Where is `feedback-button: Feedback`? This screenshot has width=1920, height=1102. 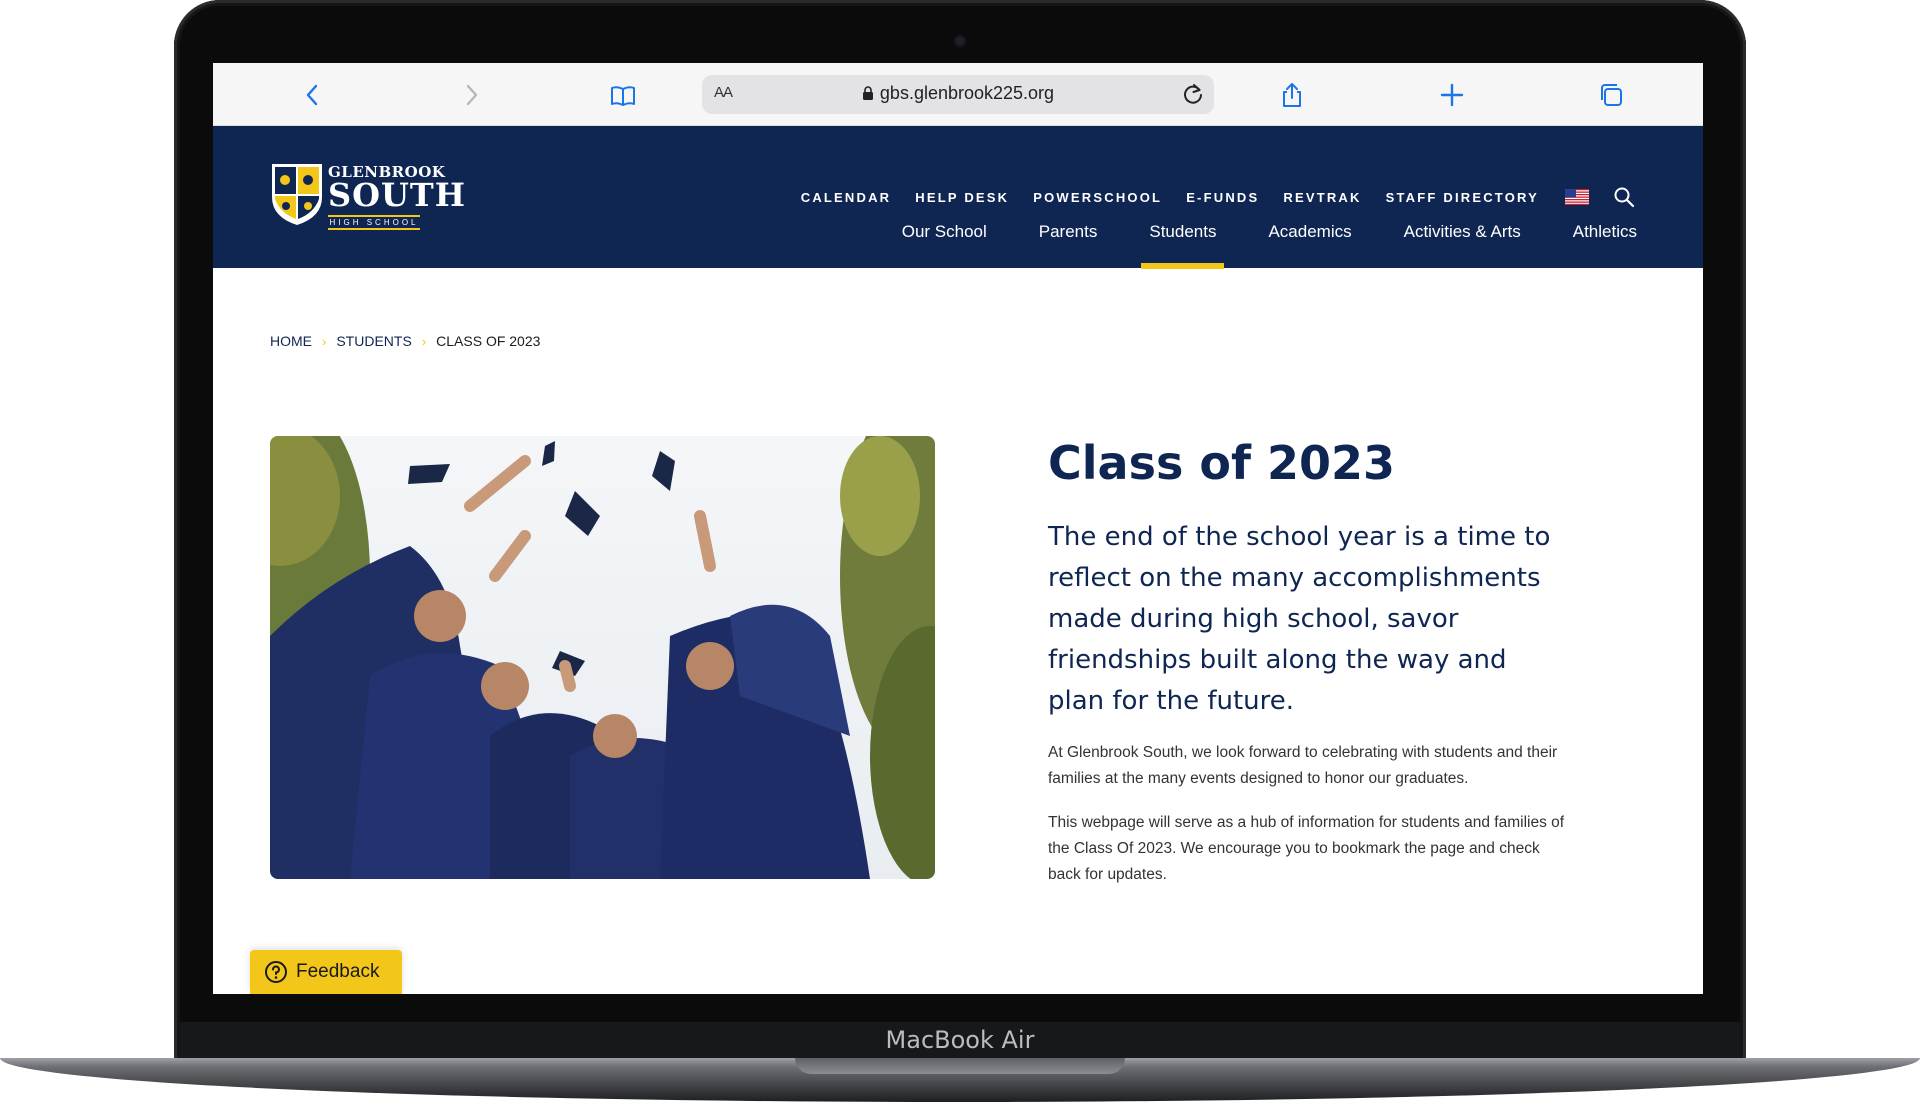
feedback-button: Feedback is located at coordinates (326, 972).